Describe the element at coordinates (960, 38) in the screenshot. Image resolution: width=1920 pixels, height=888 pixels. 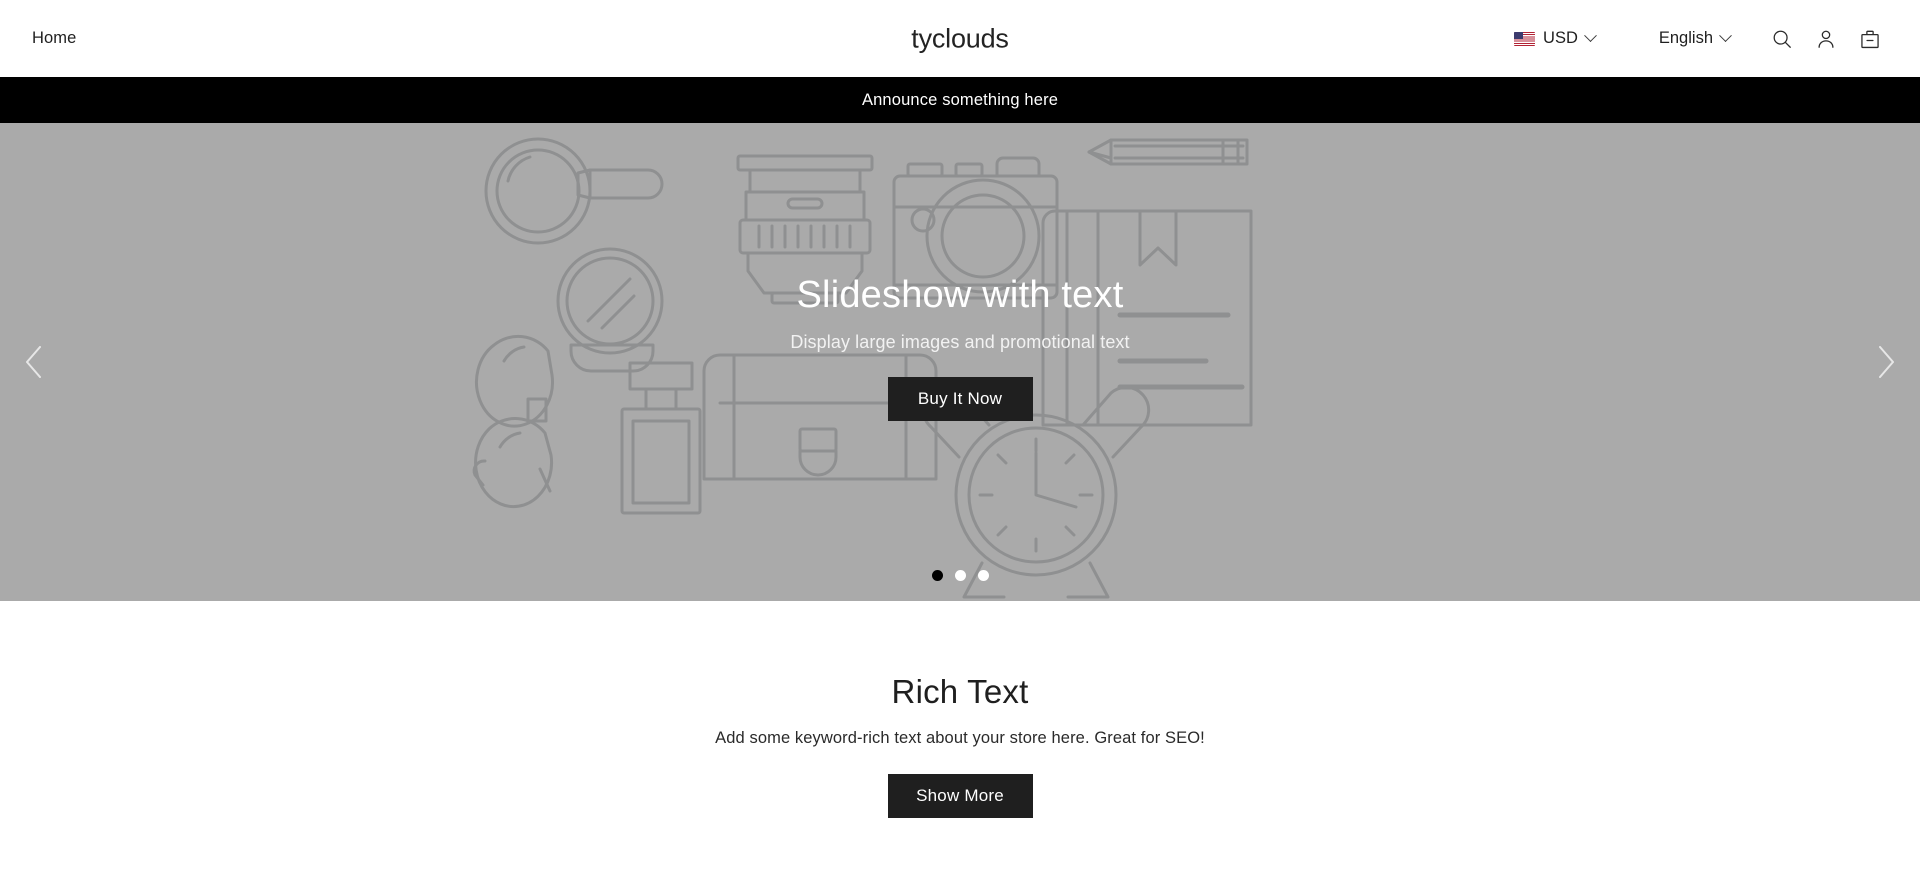
I see `site-header: Home tyclouds USD English` at that location.